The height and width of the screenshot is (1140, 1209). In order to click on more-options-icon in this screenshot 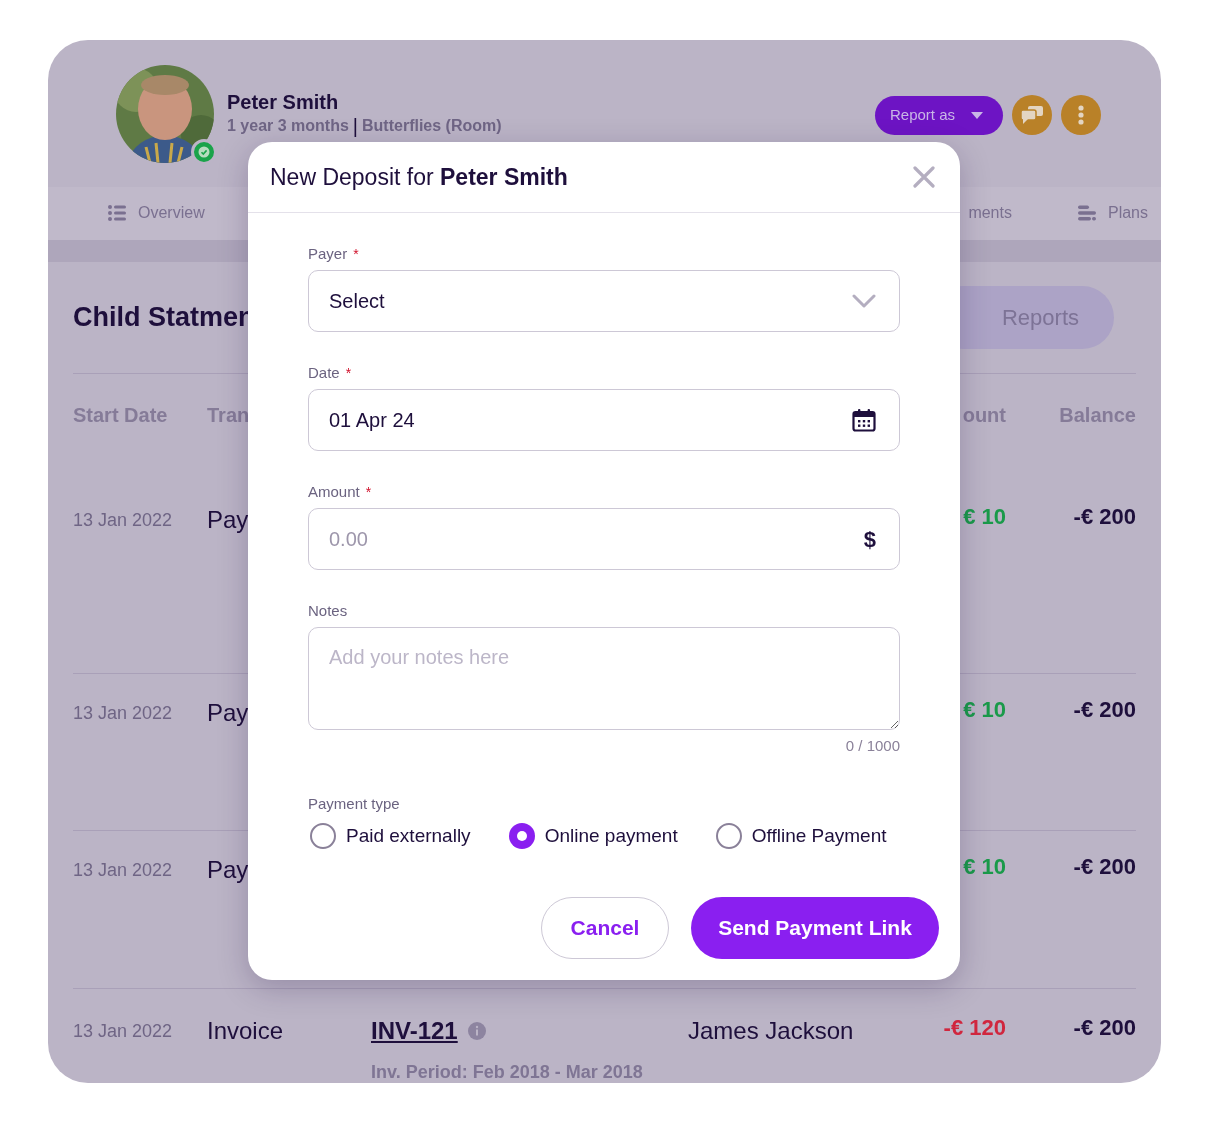, I will do `click(1081, 115)`.